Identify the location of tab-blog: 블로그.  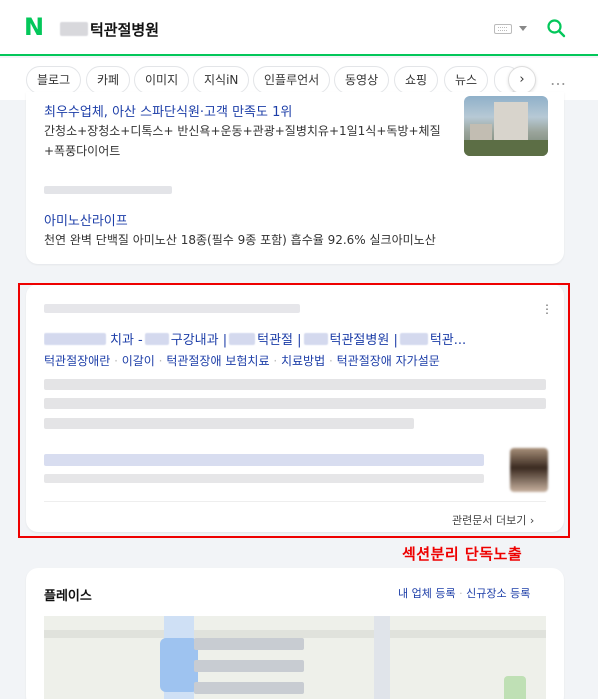
(54, 80).